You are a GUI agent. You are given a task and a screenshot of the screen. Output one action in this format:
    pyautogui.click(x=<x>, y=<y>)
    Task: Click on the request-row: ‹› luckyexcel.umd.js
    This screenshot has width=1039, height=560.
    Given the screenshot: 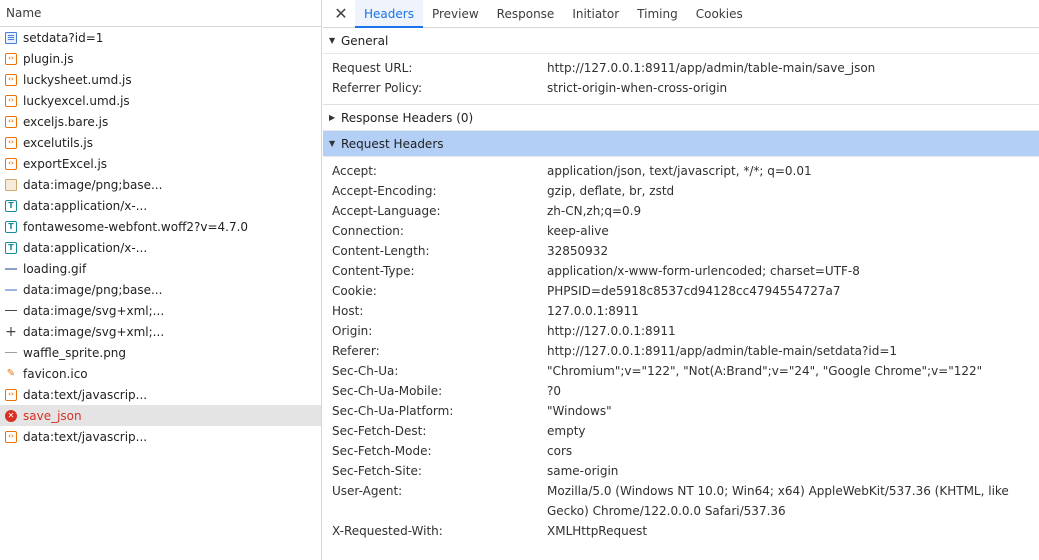 What is the action you would take?
    pyautogui.click(x=160, y=100)
    